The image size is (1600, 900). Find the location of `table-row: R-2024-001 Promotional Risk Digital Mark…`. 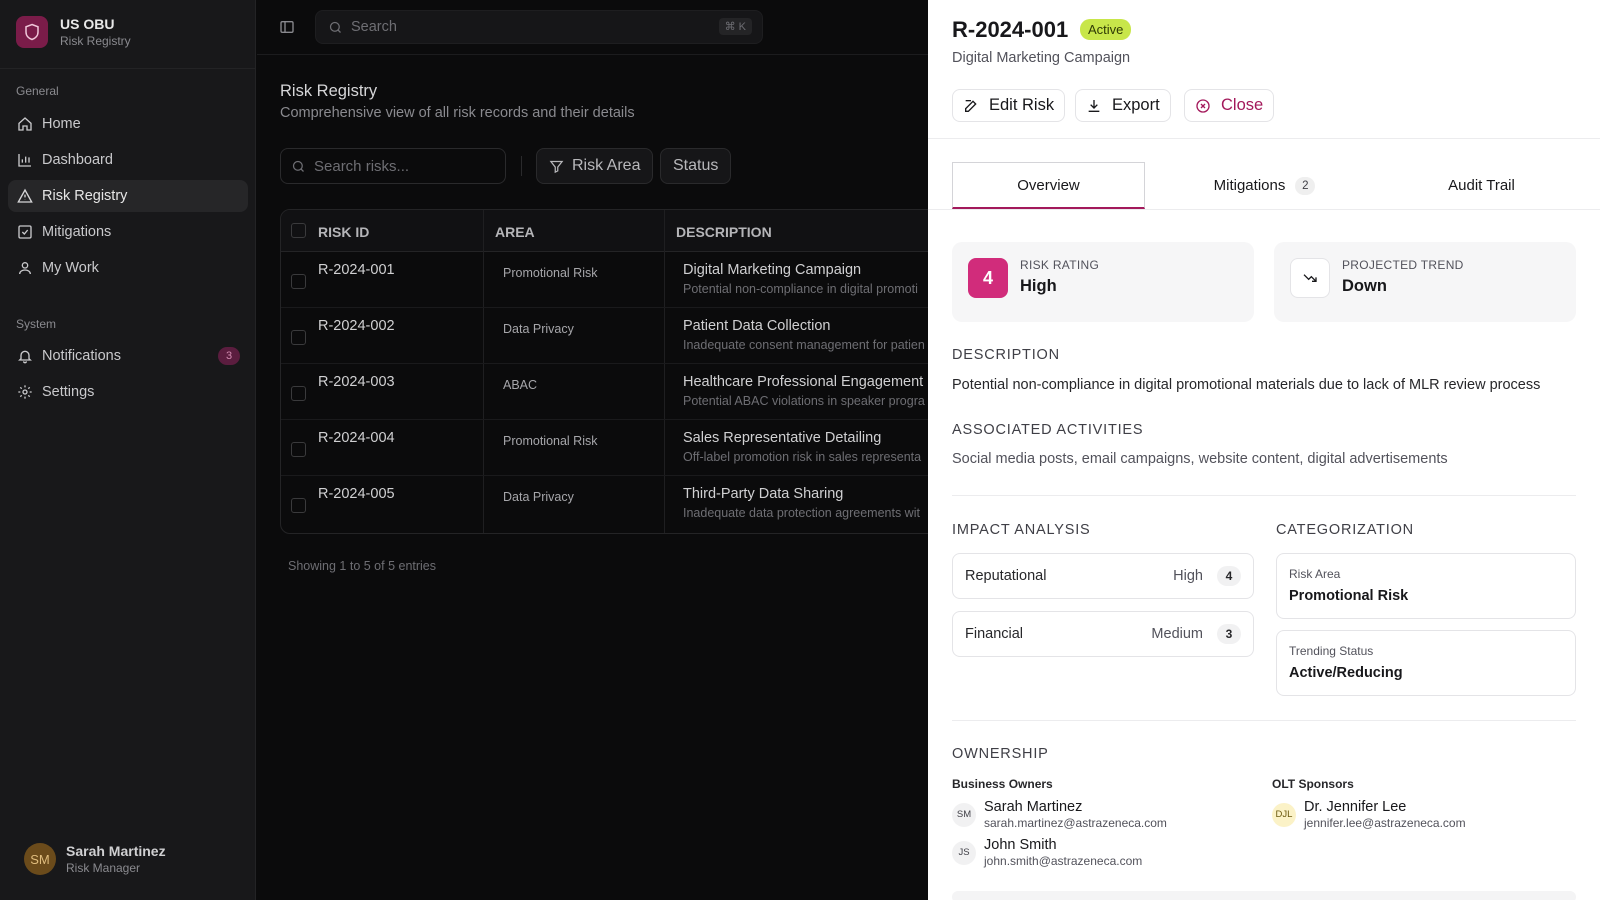

table-row: R-2024-001 Promotional Risk Digital Mark… is located at coordinates (604, 280).